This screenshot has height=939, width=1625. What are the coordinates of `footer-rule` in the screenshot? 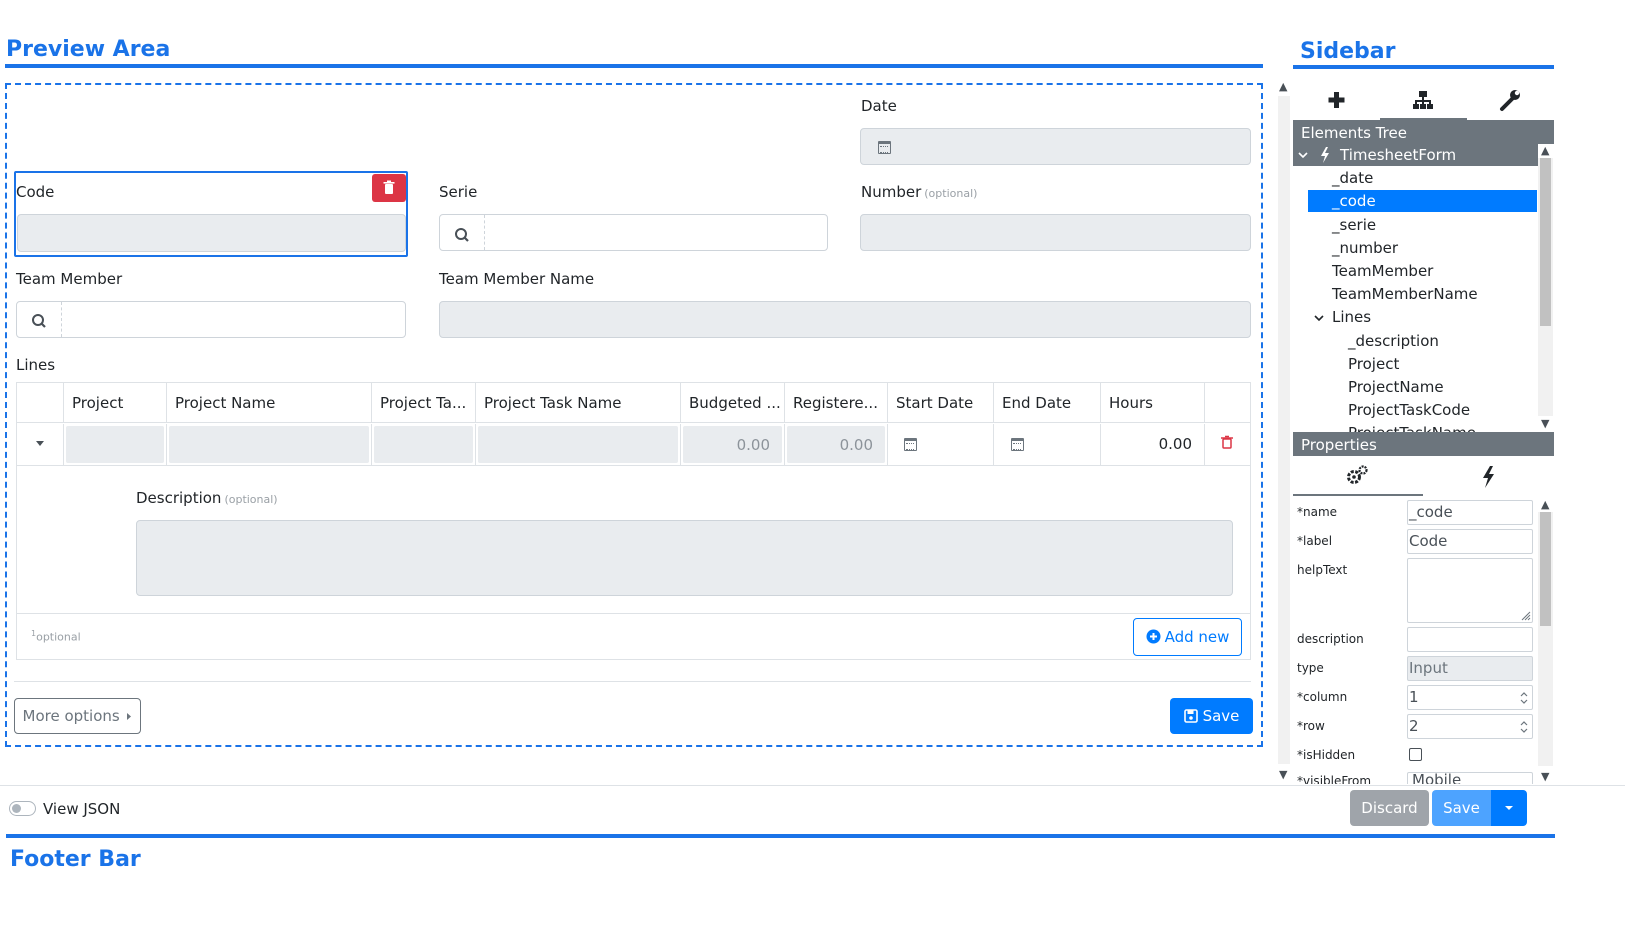 It's located at (780, 836).